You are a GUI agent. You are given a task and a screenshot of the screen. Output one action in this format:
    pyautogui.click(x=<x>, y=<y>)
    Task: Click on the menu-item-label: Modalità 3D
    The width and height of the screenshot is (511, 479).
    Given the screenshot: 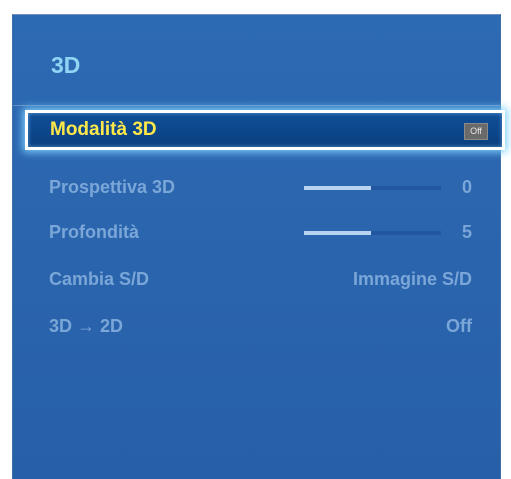 What is the action you would take?
    pyautogui.click(x=103, y=129)
    